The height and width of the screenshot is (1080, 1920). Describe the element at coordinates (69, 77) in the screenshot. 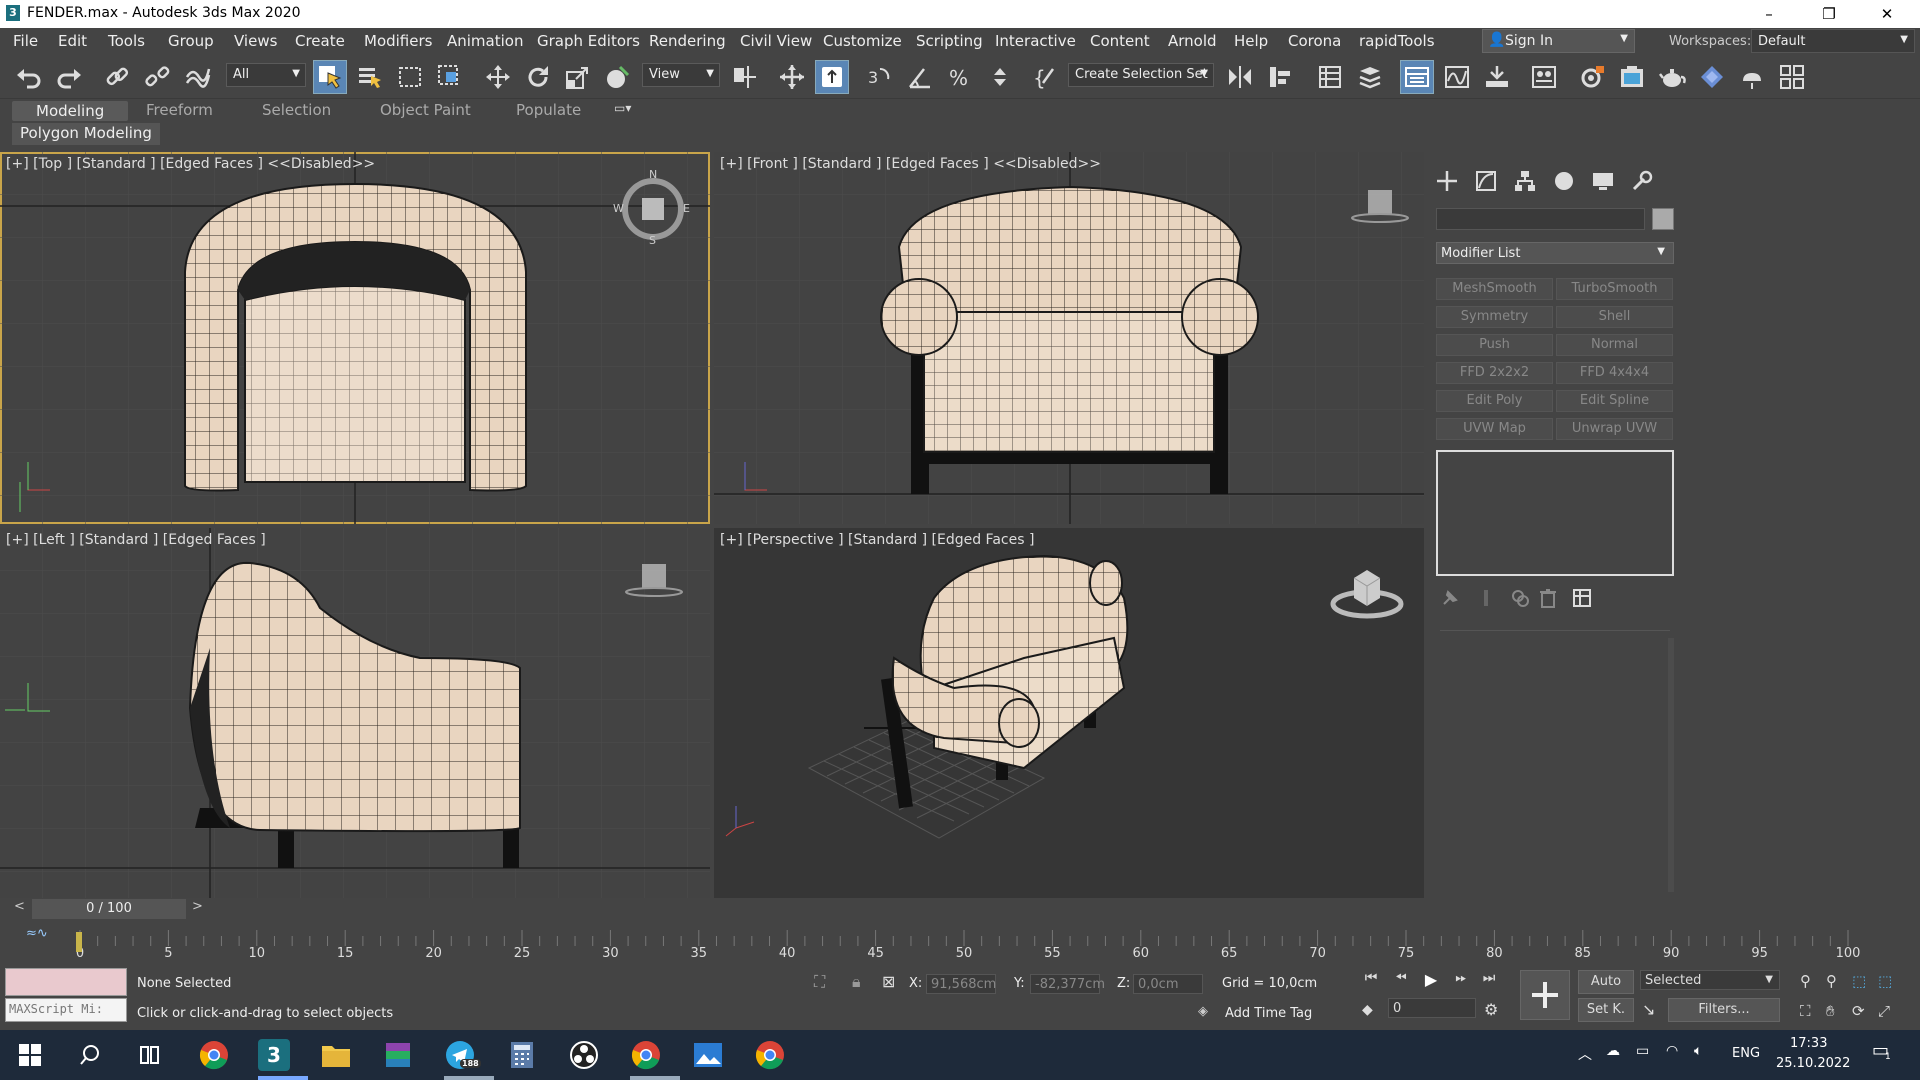

I see `redo-button` at that location.